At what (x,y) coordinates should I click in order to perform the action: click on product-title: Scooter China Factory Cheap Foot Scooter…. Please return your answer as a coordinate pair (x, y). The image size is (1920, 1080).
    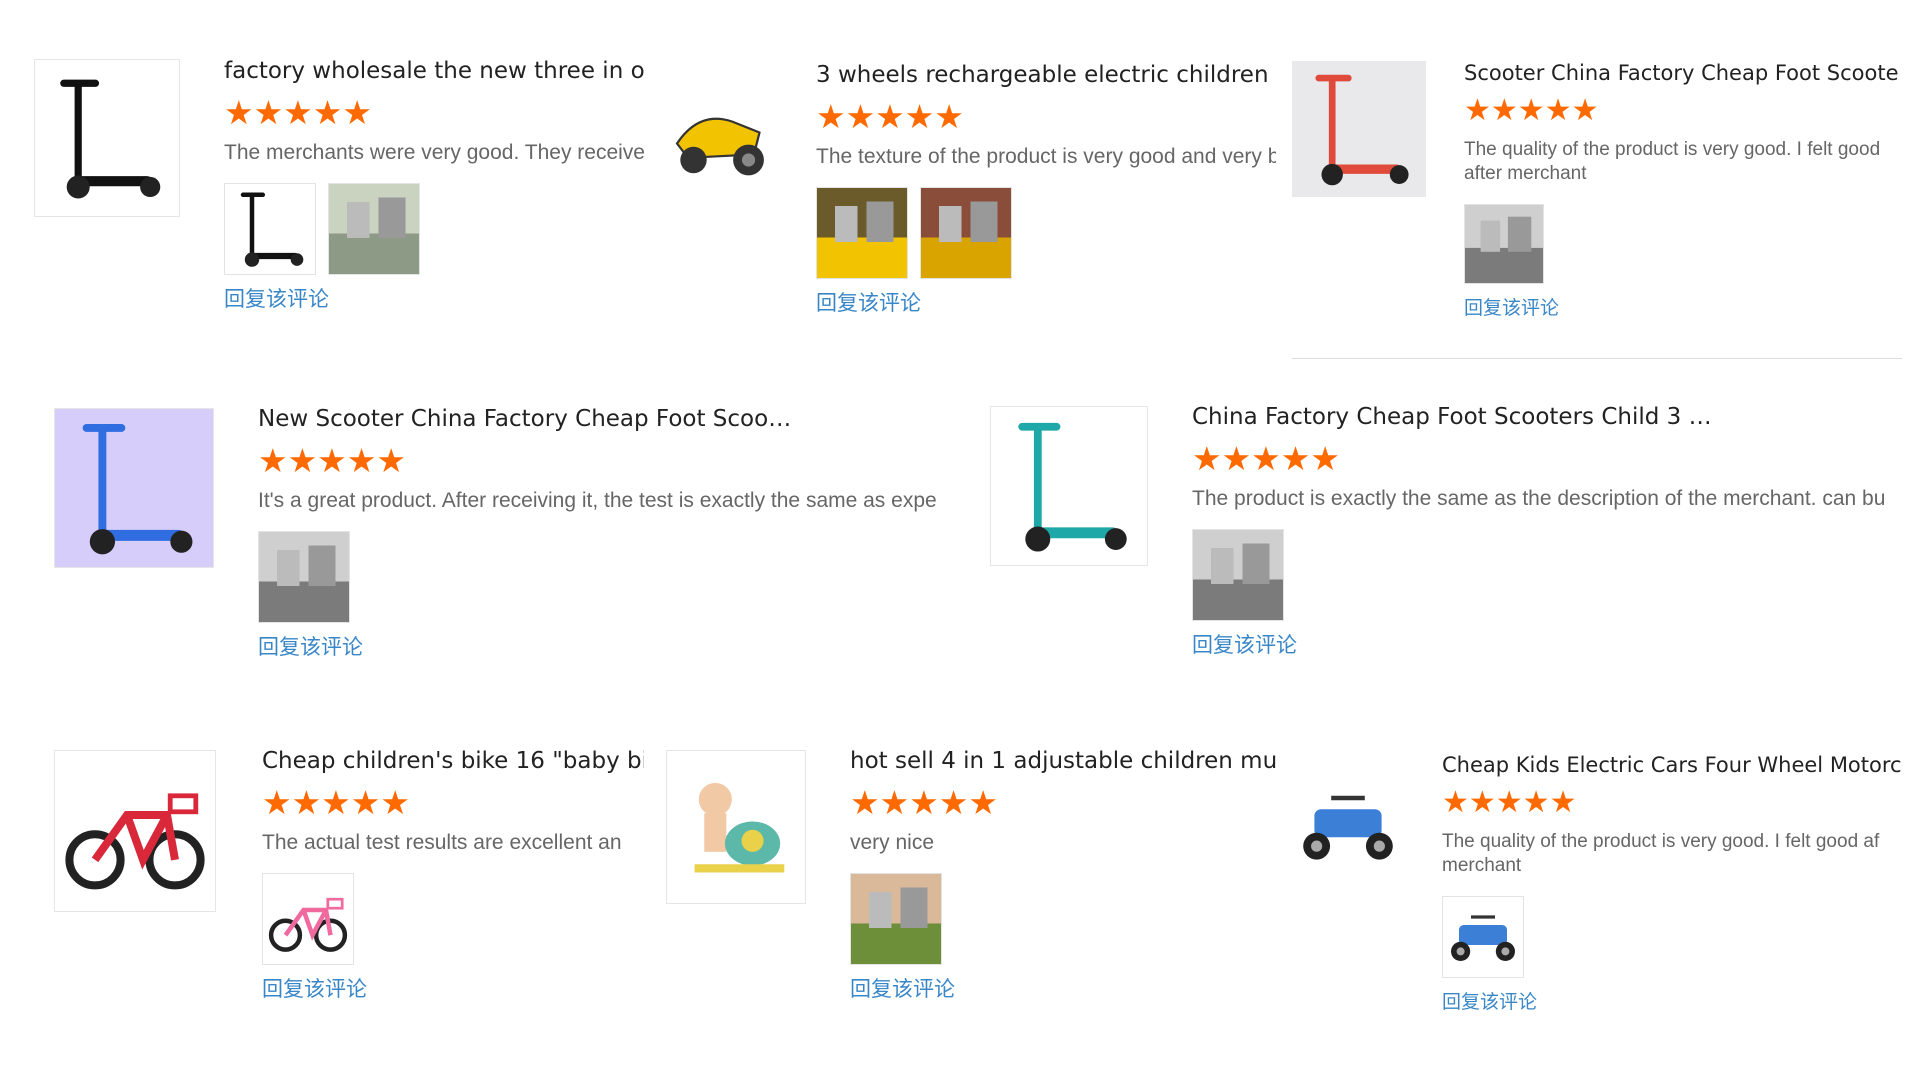
    Looking at the image, I should click on (1682, 73).